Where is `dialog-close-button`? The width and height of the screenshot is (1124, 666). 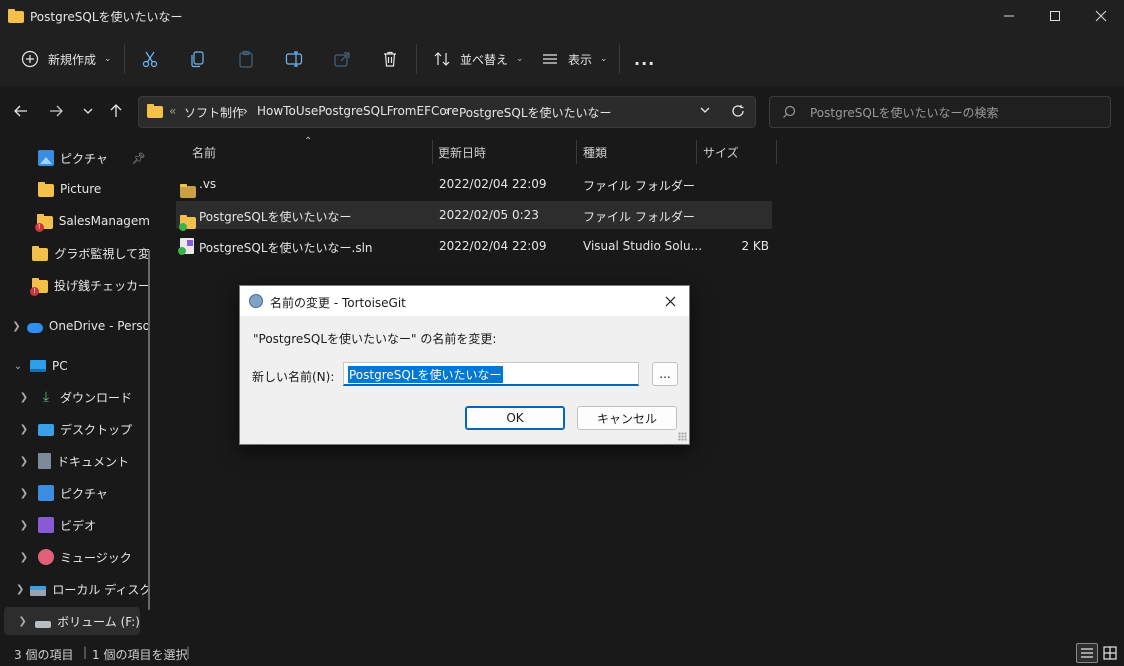 dialog-close-button is located at coordinates (670, 301).